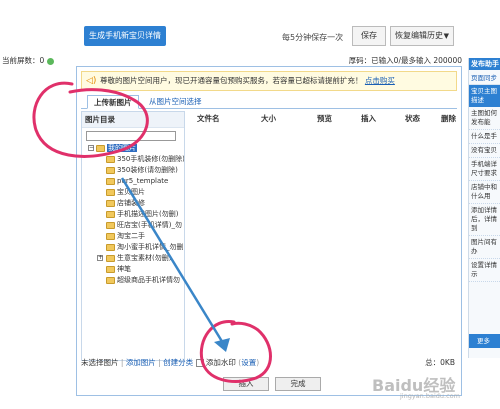 The width and height of the screenshot is (500, 409). What do you see at coordinates (208, 118) in the screenshot?
I see `col-filename: 文件名` at bounding box center [208, 118].